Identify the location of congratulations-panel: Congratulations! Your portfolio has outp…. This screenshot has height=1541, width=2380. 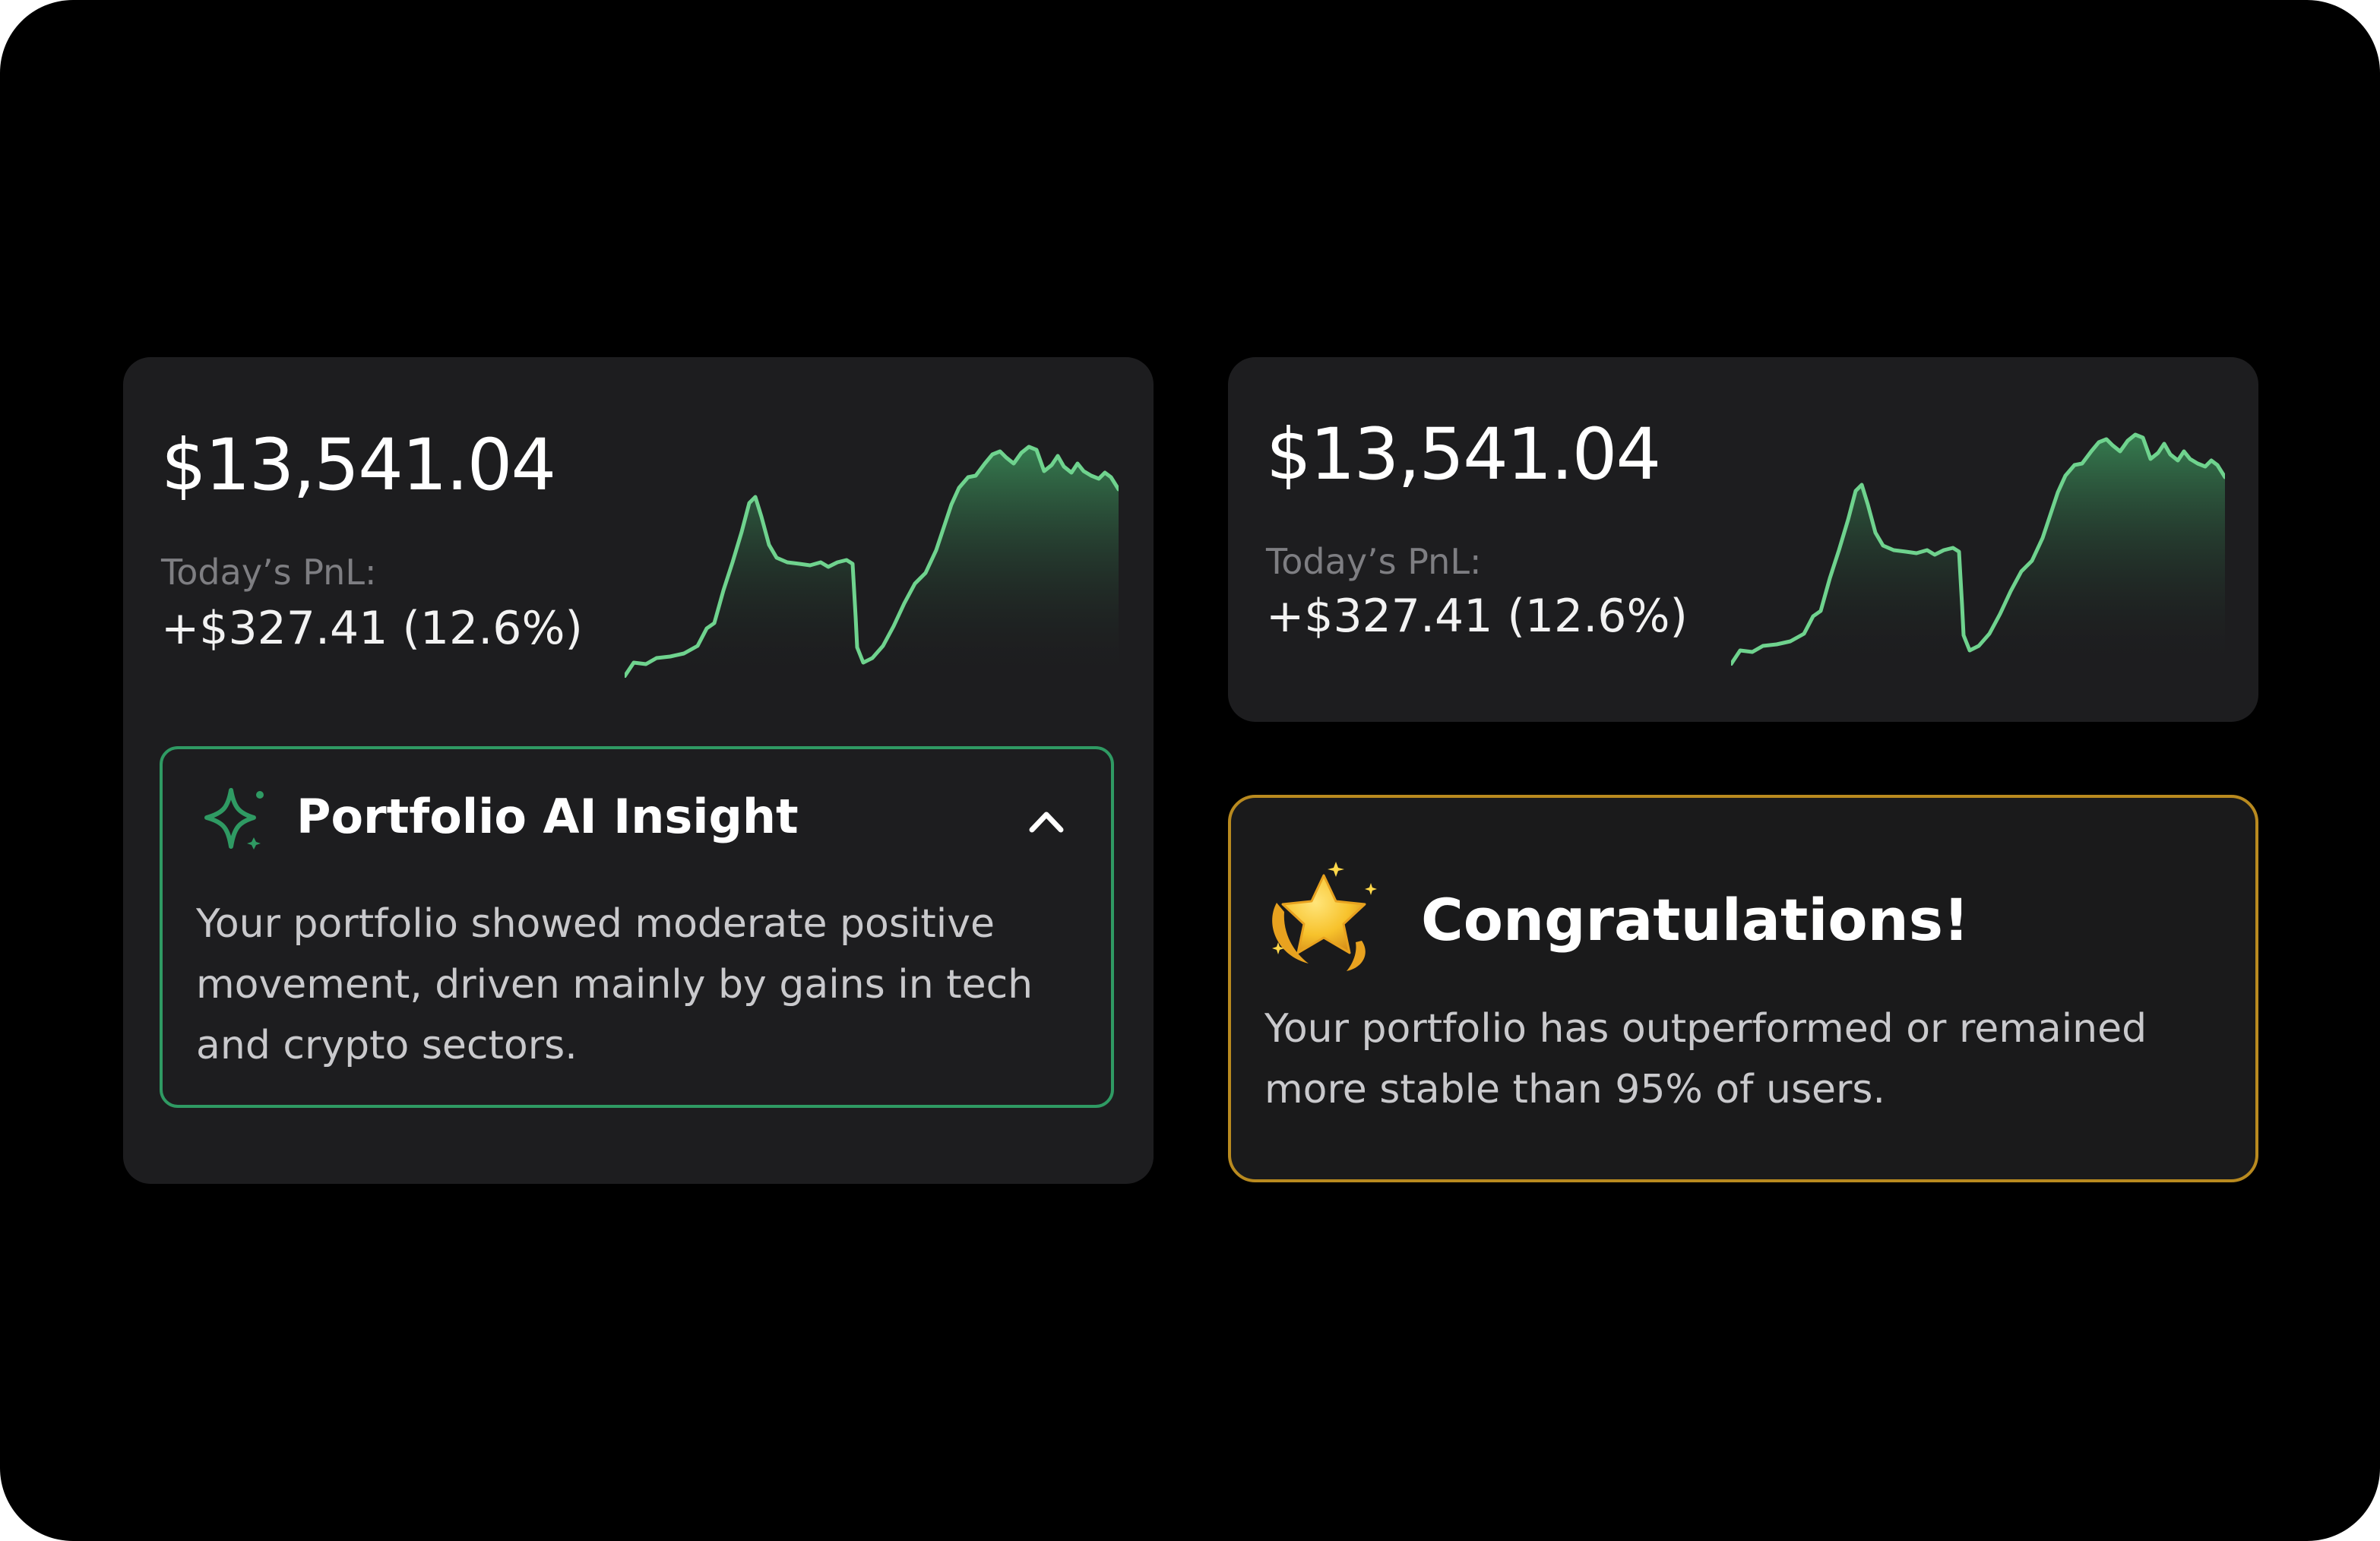
(1743, 989).